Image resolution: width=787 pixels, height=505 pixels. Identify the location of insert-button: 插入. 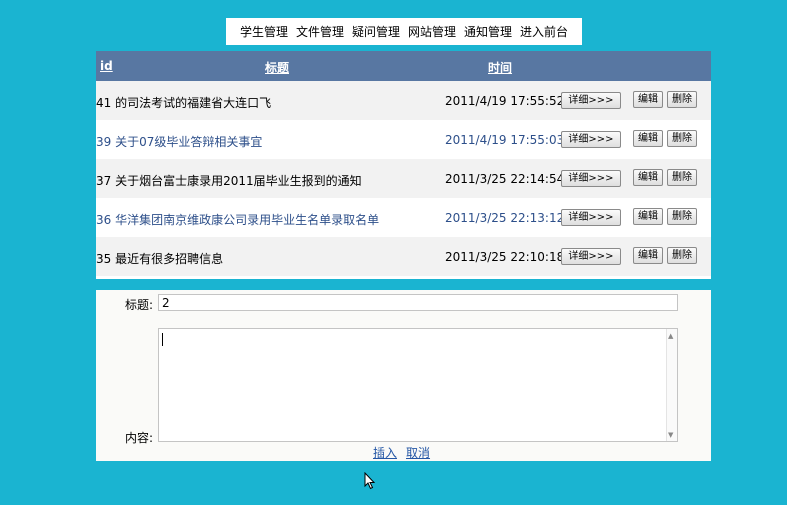
(385, 452).